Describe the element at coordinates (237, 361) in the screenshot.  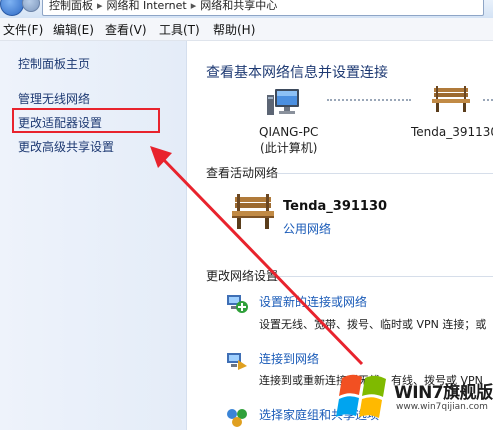
I see `connect-network-icon` at that location.